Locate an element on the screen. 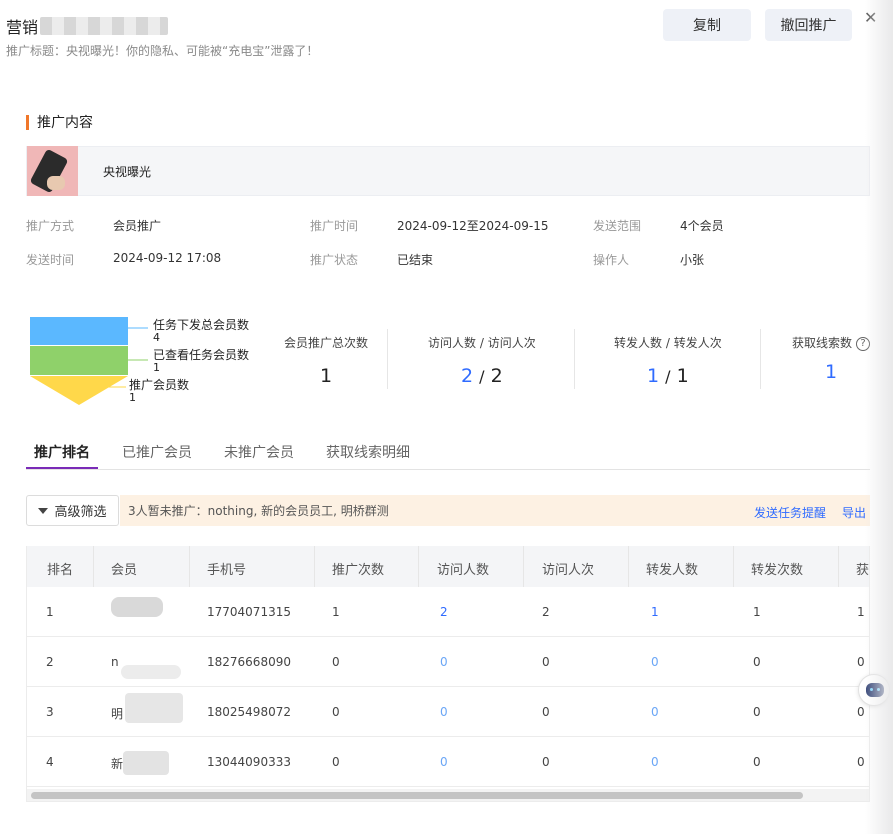 This screenshot has height=834, width=893. cell-promotions: 1 is located at coordinates (336, 612).